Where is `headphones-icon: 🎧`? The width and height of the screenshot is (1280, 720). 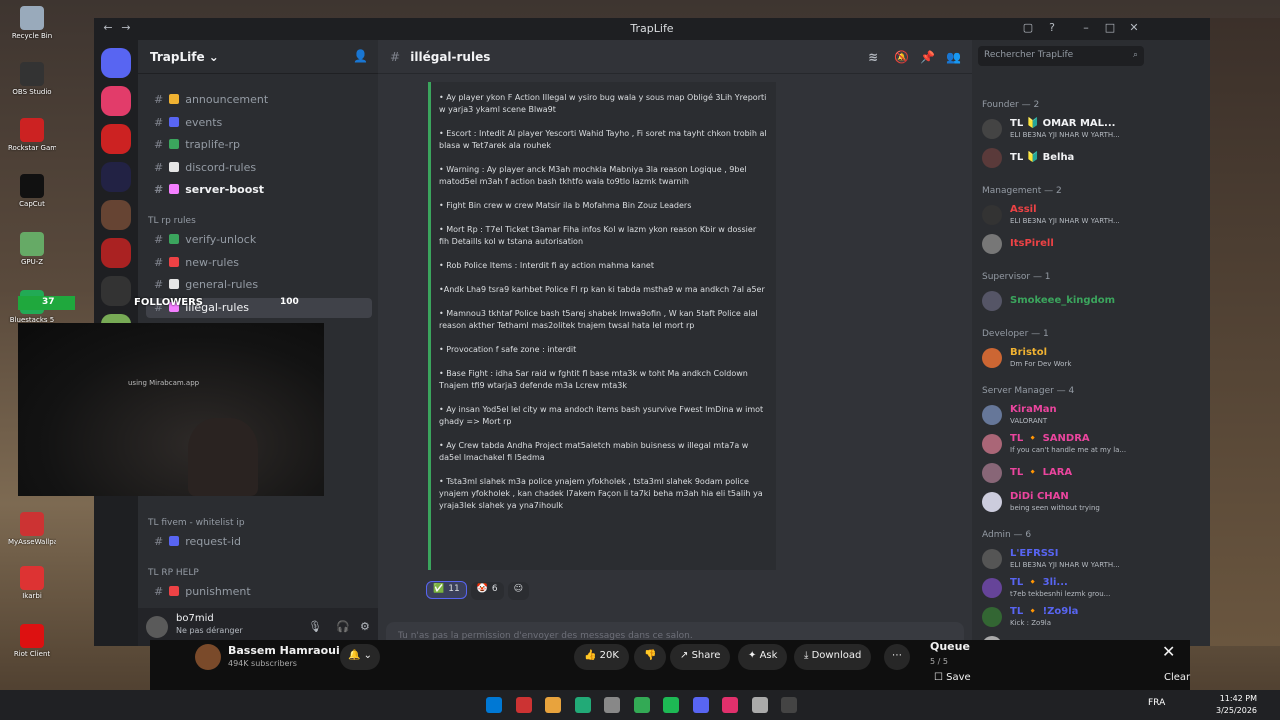 headphones-icon: 🎧 is located at coordinates (343, 626).